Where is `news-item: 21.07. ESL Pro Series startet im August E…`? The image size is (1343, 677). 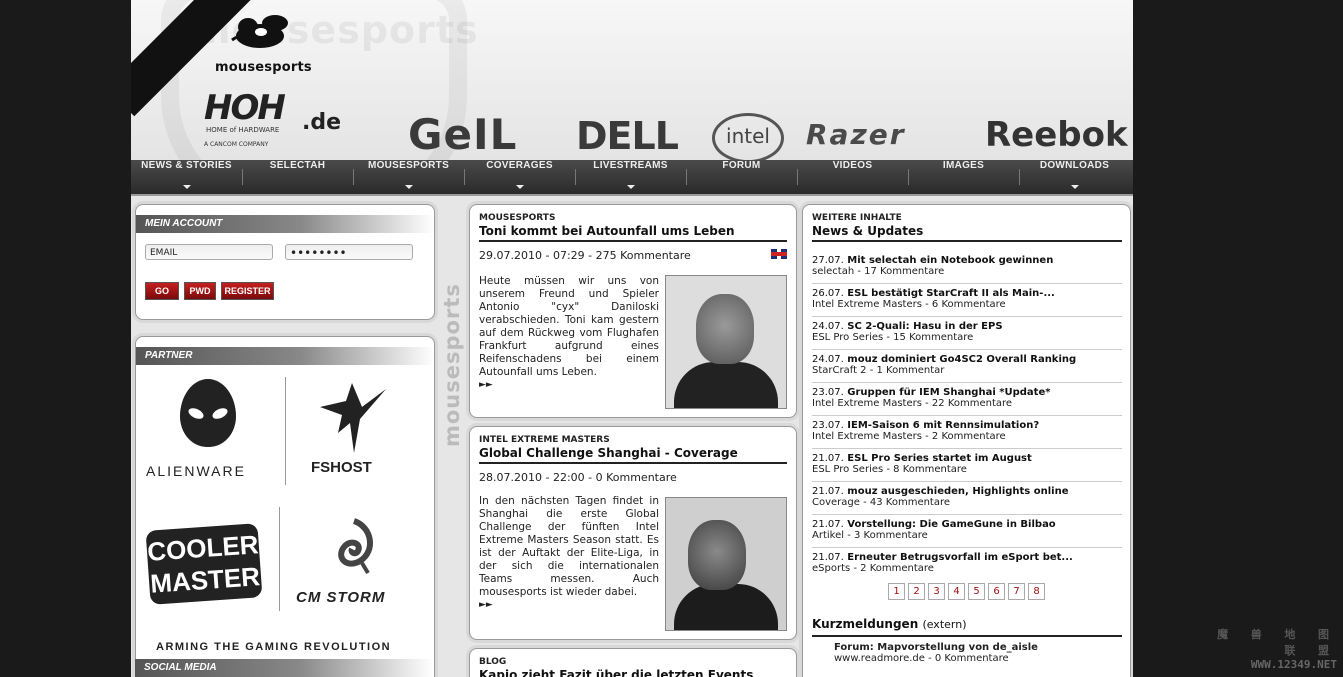
news-item: 21.07. ESL Pro Series startet im August E… is located at coordinates (967, 465).